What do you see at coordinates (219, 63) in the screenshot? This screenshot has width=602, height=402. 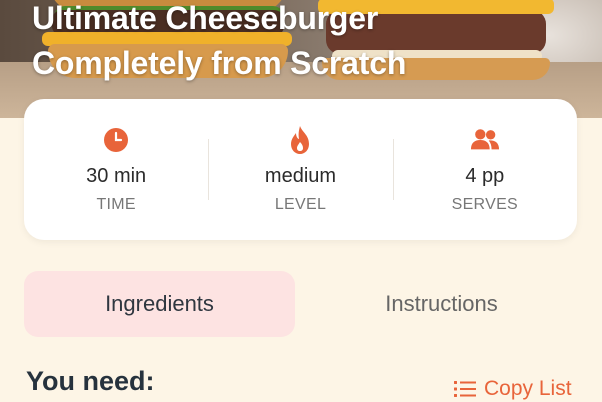 I see `recipe-title-line-2: Completely from Scratch` at bounding box center [219, 63].